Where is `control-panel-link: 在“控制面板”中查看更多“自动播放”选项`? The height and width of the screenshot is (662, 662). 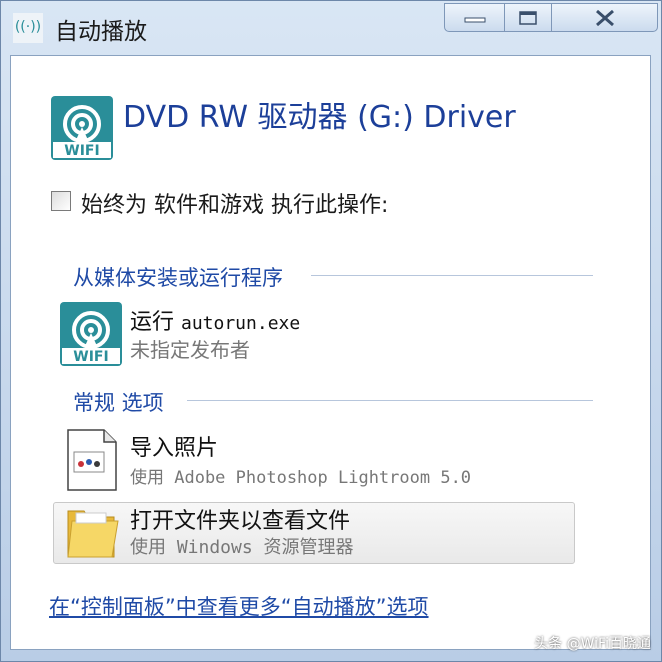 control-panel-link: 在“控制面板”中查看更多“自动播放”选项 is located at coordinates (239, 606).